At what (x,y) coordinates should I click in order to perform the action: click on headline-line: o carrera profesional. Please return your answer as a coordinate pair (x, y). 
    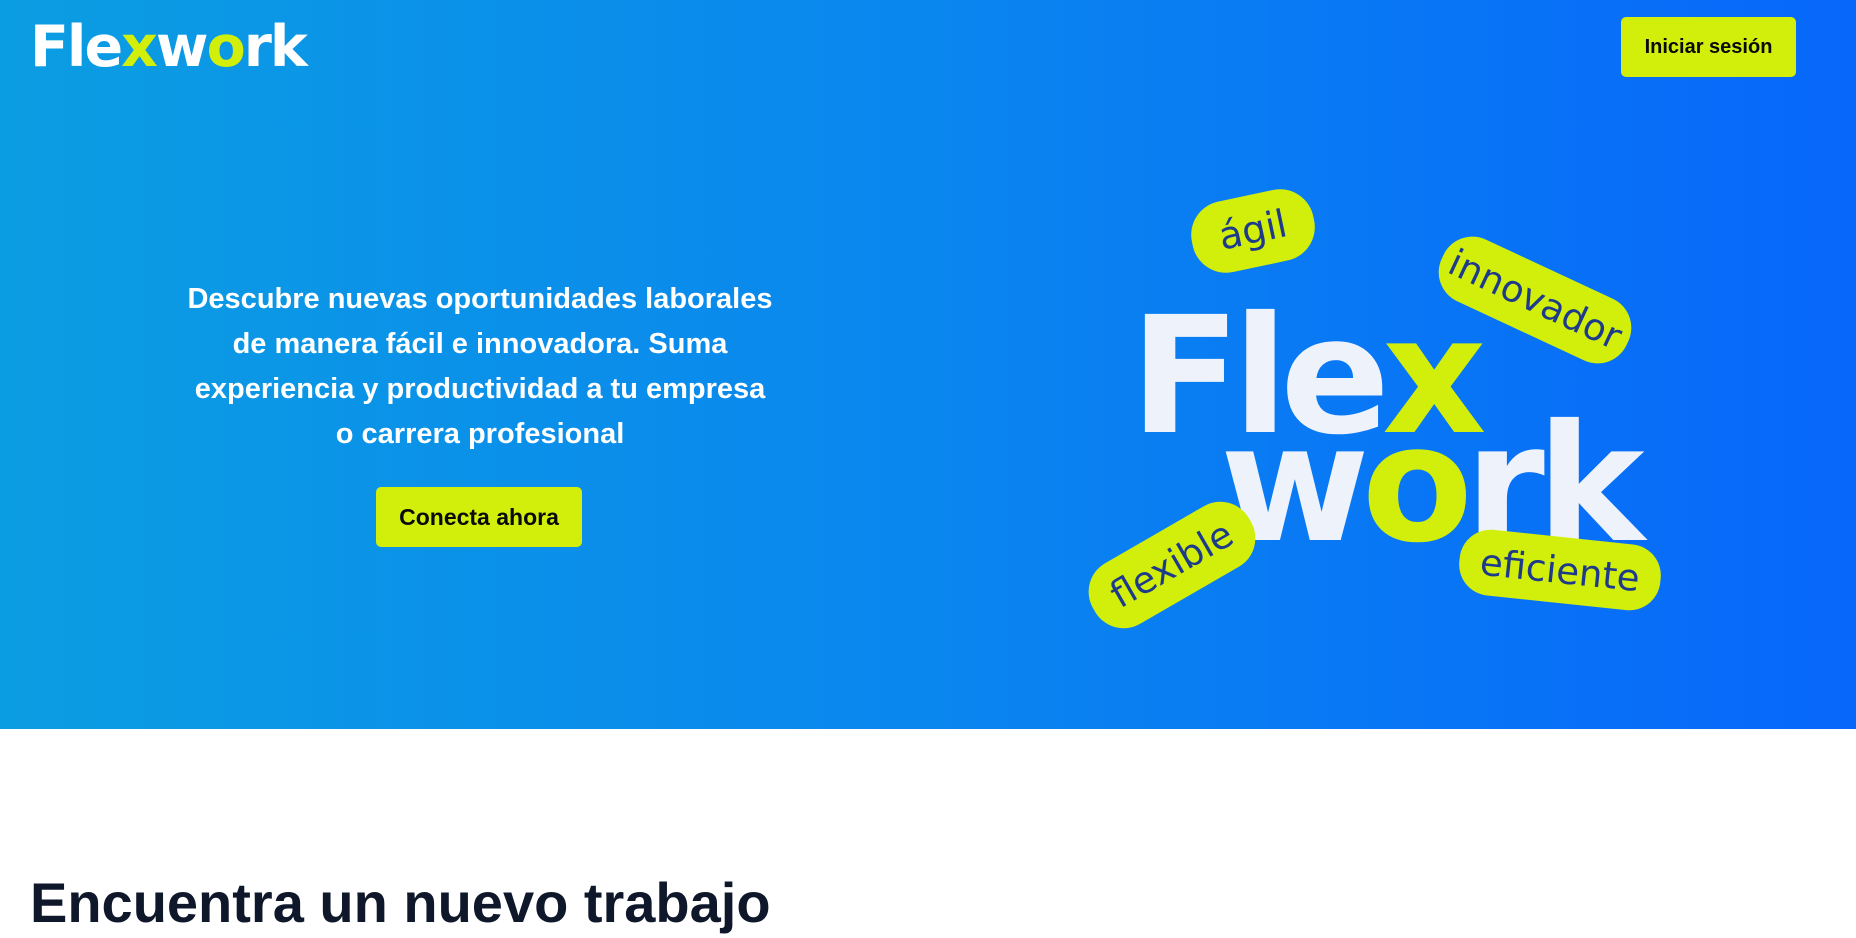
    Looking at the image, I should click on (480, 434).